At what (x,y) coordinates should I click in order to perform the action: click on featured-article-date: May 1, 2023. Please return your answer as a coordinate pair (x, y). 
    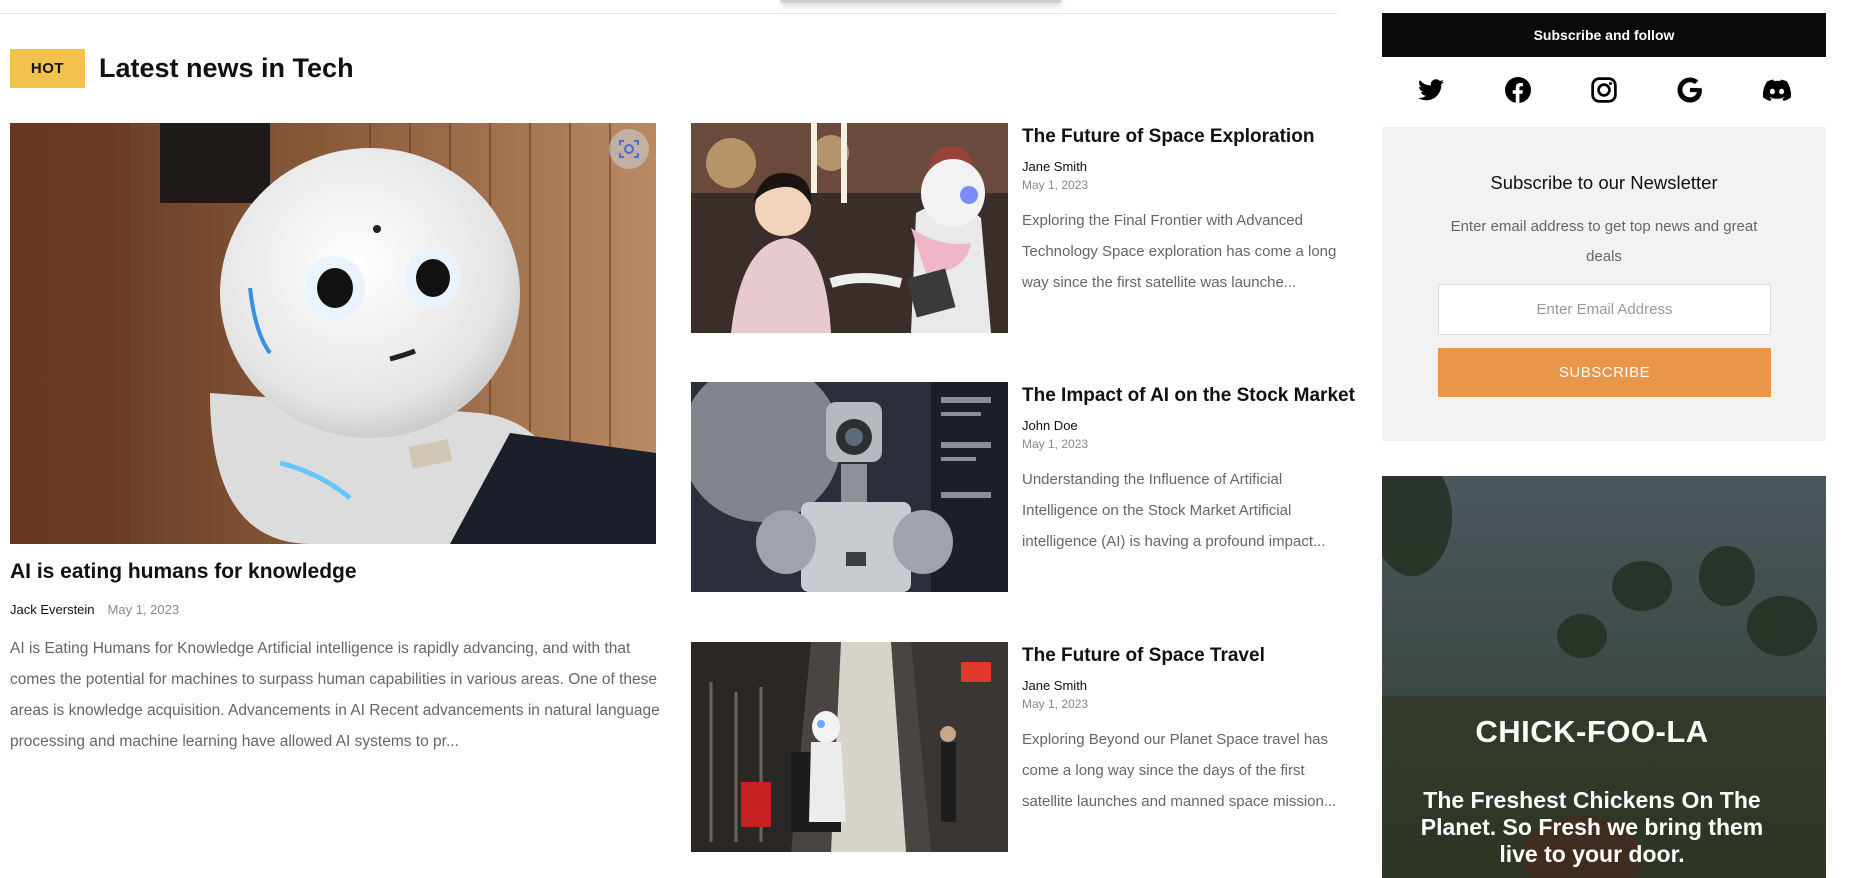
    Looking at the image, I should click on (143, 609).